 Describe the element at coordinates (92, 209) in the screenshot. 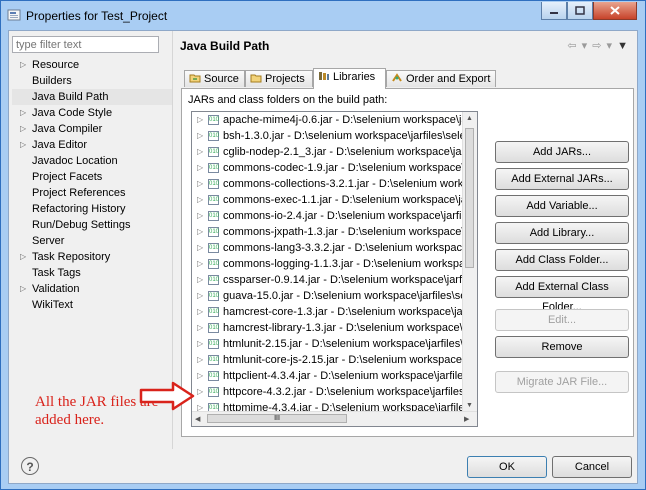

I see `nav-item-refactoring-history: Refactoring History` at that location.